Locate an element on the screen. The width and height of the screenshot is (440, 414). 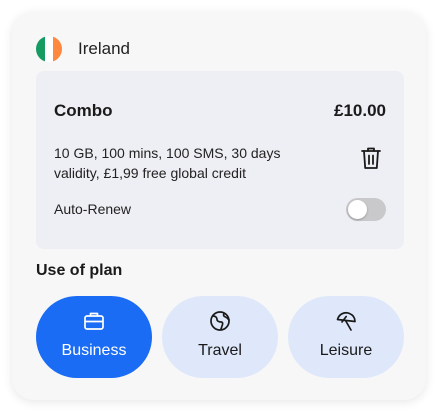
globe-icon is located at coordinates (220, 321).